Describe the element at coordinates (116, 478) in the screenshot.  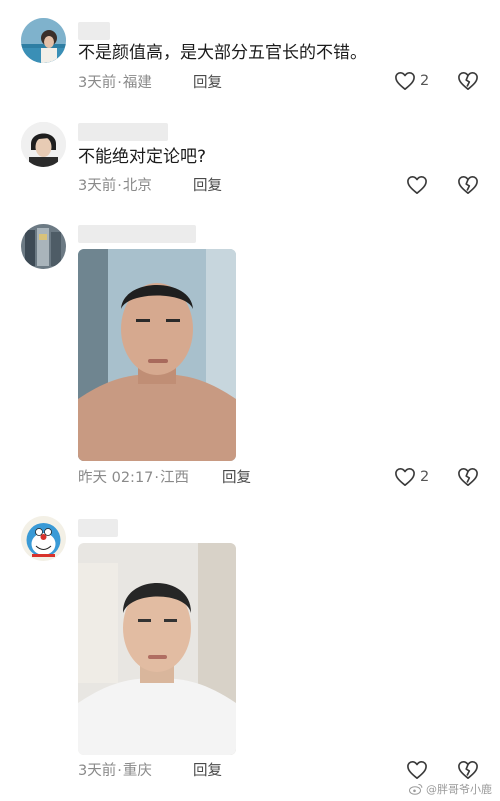
I see `comment-time: 昨天 02:17` at that location.